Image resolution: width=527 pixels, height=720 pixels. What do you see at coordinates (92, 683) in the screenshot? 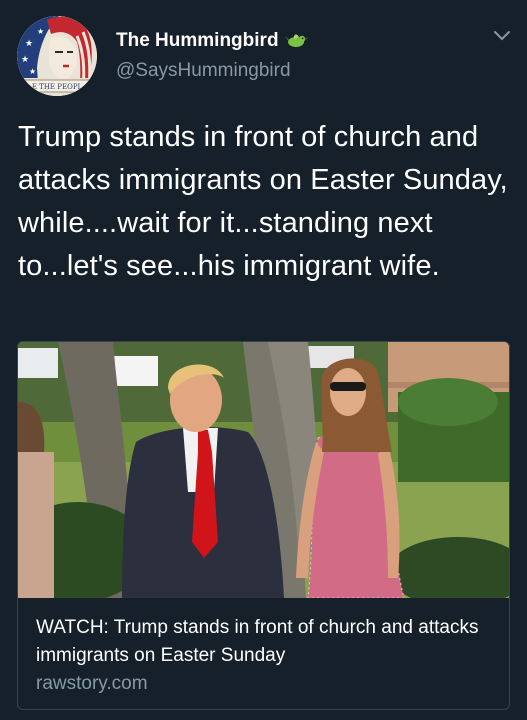
I see `card-domain: rawstory.com` at bounding box center [92, 683].